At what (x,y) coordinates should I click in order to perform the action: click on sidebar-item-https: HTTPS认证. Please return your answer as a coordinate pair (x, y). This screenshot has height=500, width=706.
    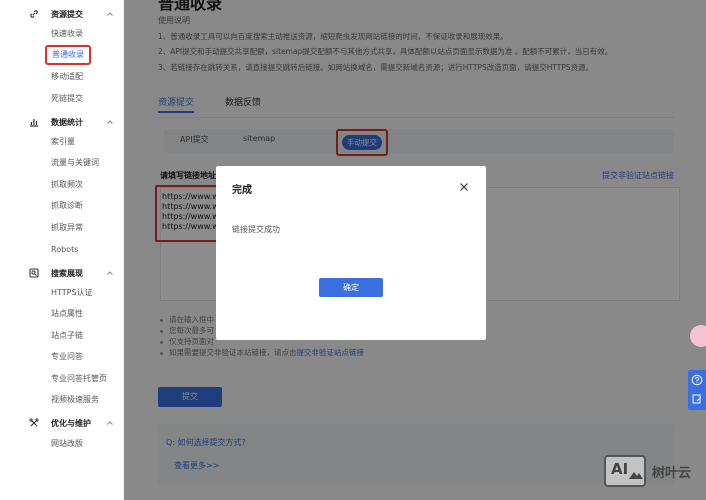
    Looking at the image, I should click on (72, 293).